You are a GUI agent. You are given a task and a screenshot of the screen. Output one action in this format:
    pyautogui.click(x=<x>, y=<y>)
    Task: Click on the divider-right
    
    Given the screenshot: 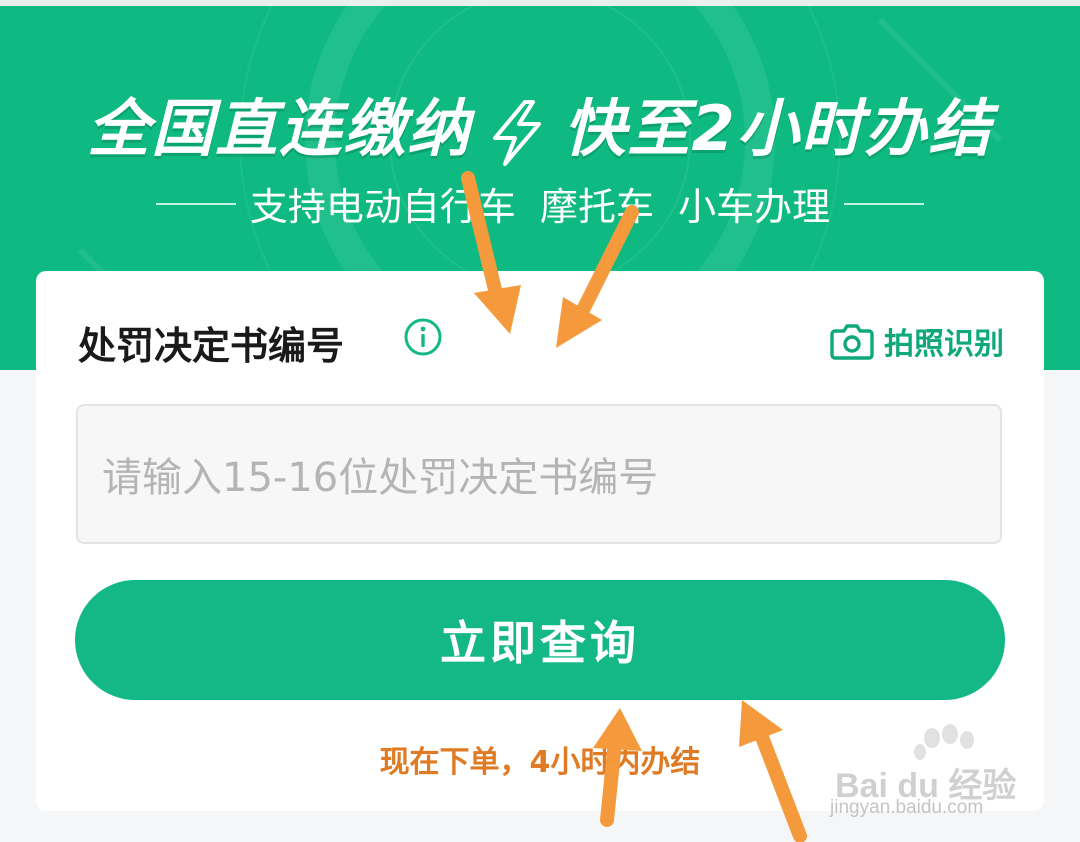 What is the action you would take?
    pyautogui.click(x=884, y=203)
    